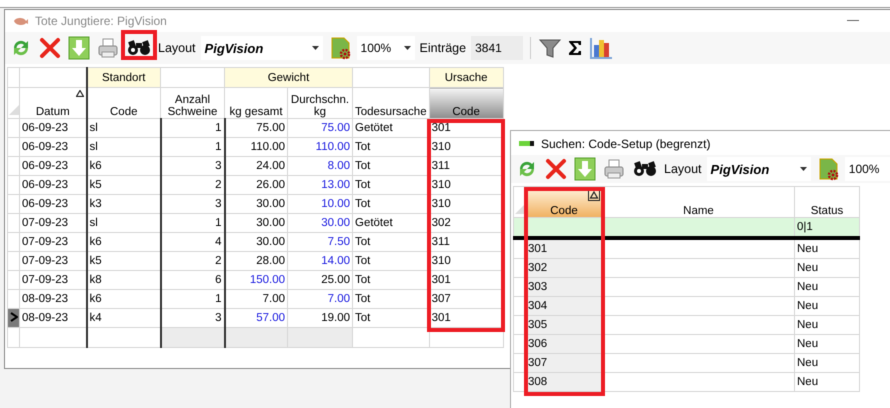  Describe the element at coordinates (320, 280) in the screenshot. I see `table-cell: 25.00` at that location.